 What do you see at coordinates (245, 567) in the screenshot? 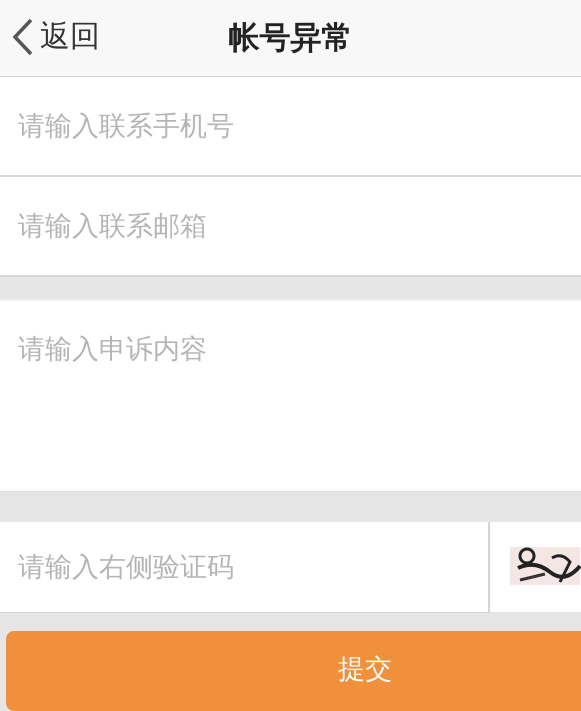
I see `input-field: 请输入右侧验证码` at bounding box center [245, 567].